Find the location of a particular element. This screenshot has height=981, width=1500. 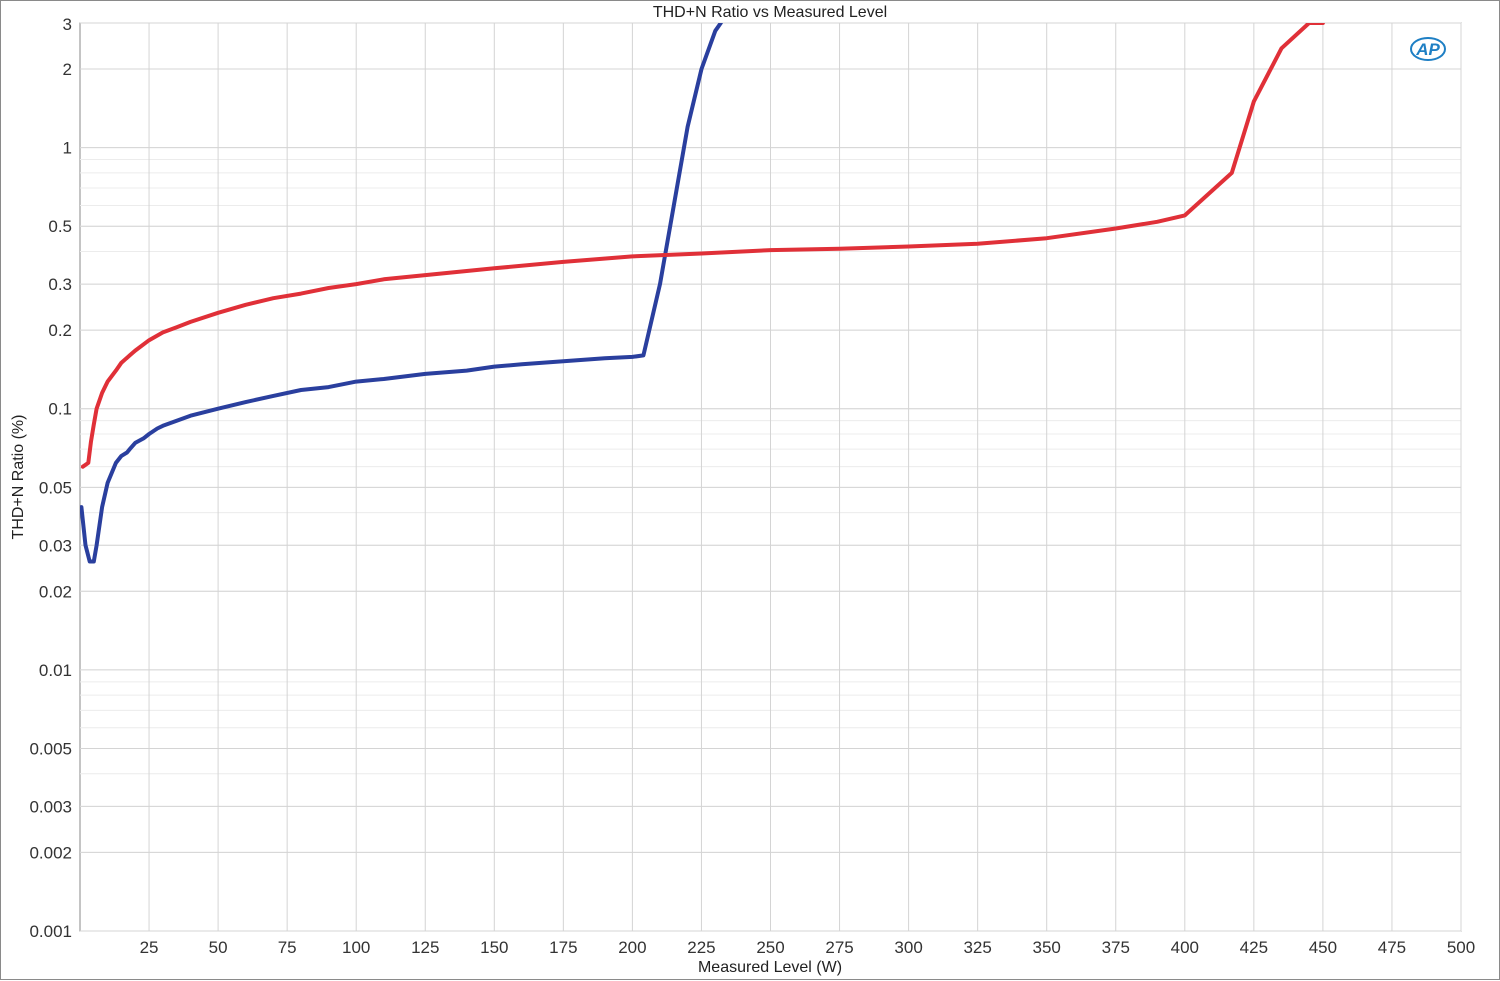

y-axis-label: THD+N Ratio (%) is located at coordinates (18, 477).